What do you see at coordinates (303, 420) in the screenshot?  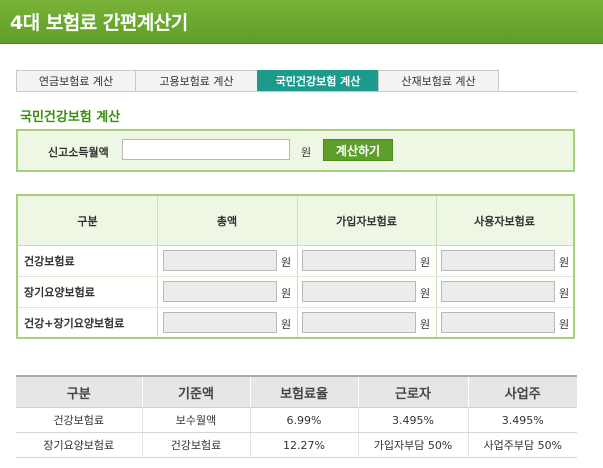 I see `table-cell: 6.99%` at bounding box center [303, 420].